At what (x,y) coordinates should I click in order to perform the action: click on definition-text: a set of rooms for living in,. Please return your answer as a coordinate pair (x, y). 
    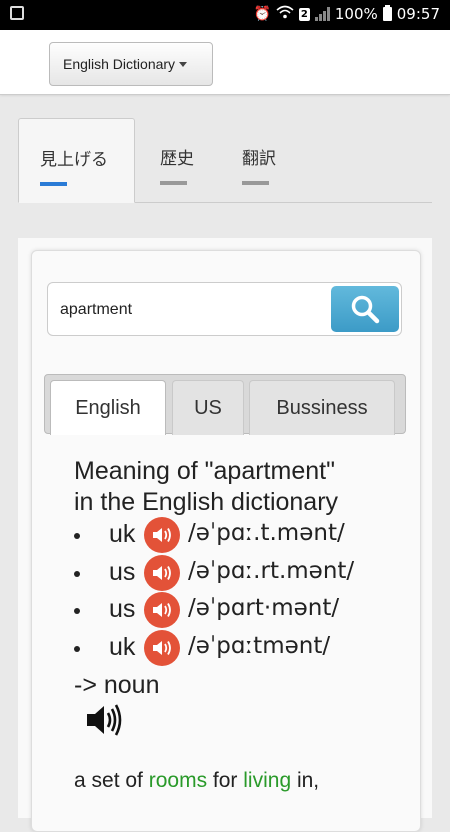
    Looking at the image, I should click on (244, 781).